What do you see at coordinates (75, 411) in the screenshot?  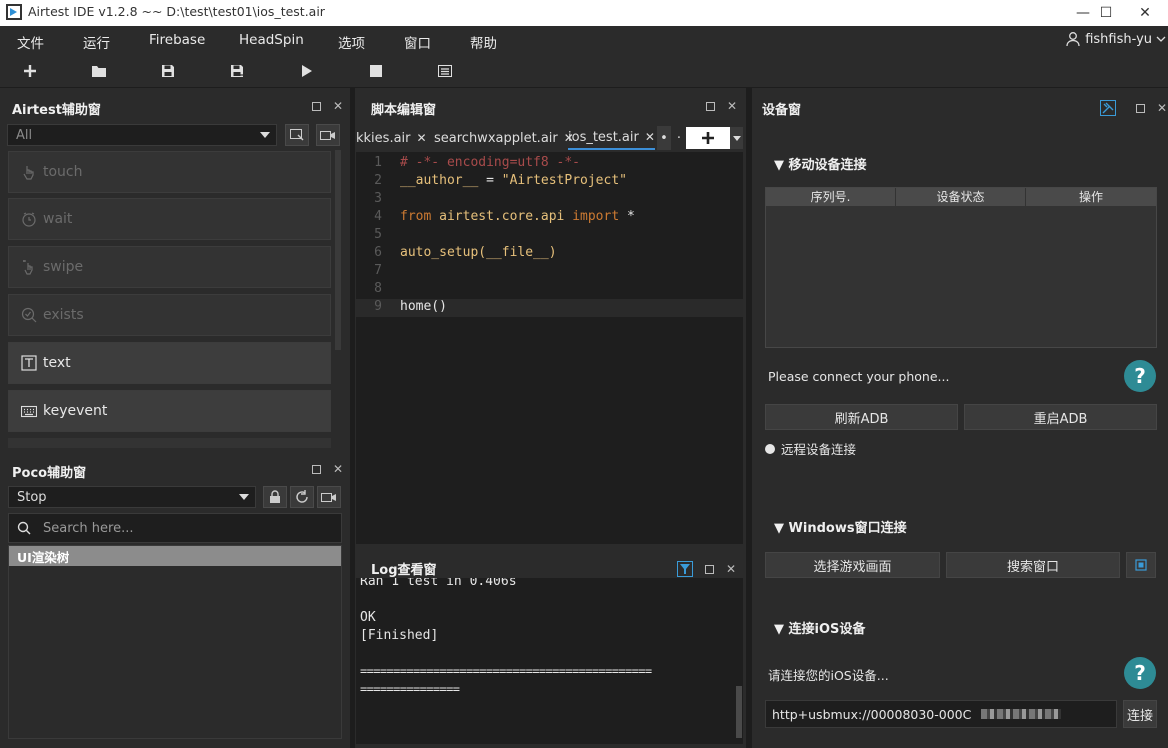 I see `api-keyevent-label: keyevent` at bounding box center [75, 411].